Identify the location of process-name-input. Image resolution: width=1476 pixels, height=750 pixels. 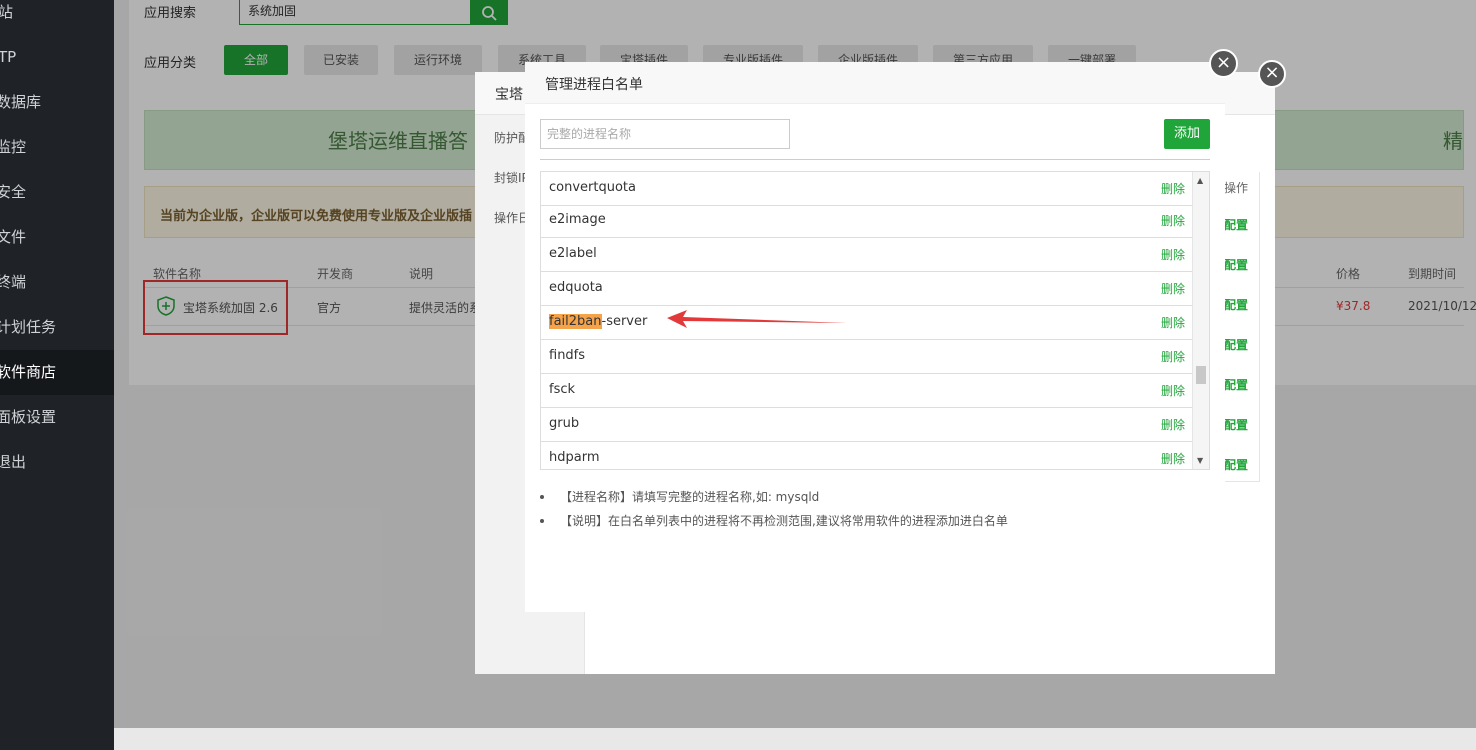
(665, 134).